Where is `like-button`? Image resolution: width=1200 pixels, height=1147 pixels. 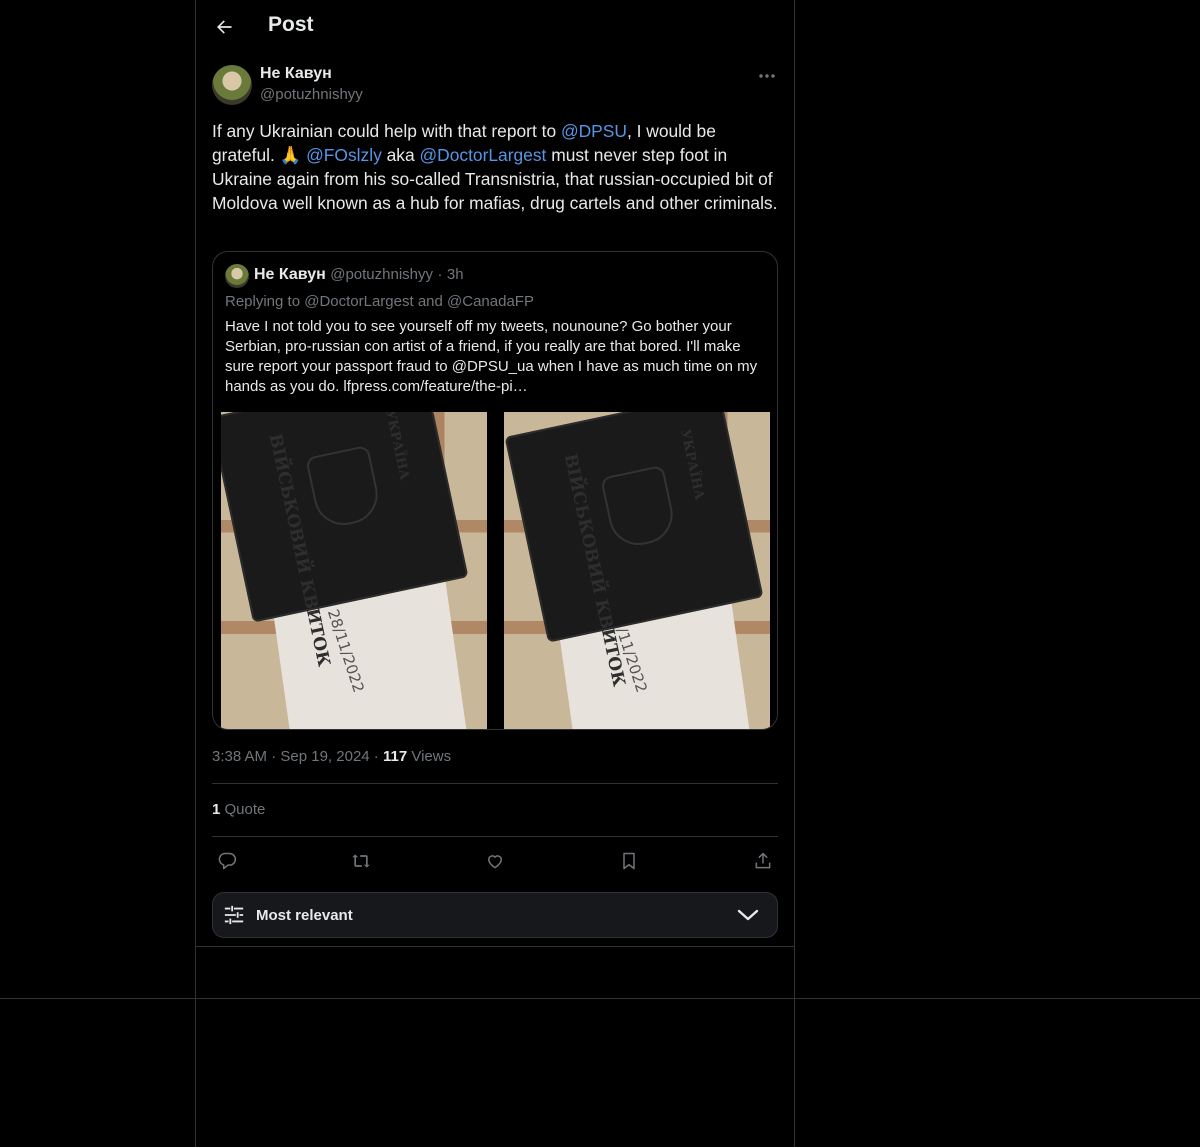
like-button is located at coordinates (495, 861).